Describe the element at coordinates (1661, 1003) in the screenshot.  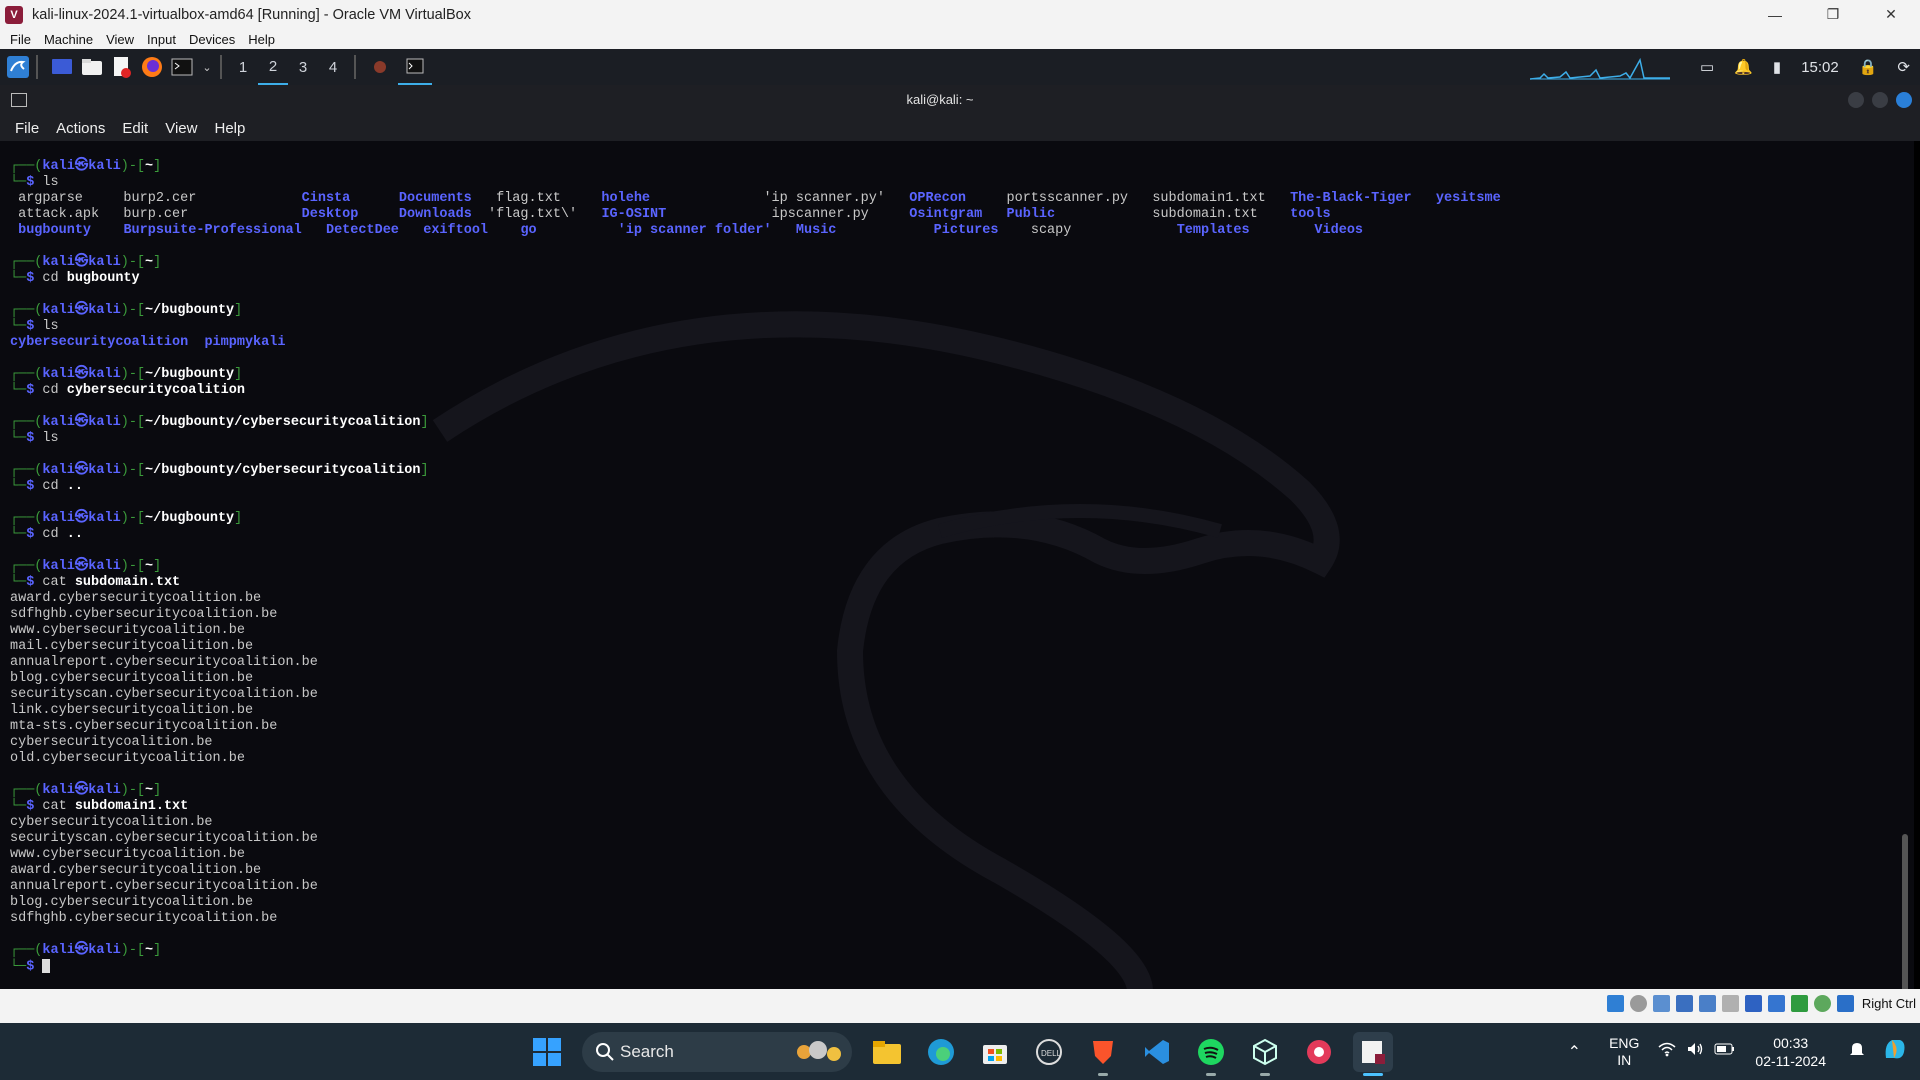
I see `audio-icon` at that location.